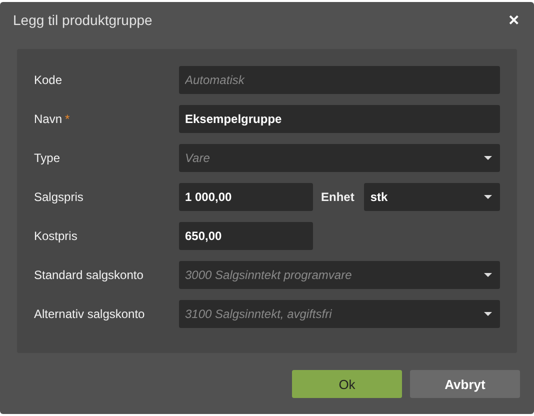 Image resolution: width=534 pixels, height=416 pixels. Describe the element at coordinates (56, 236) in the screenshot. I see `field-label: Kostpris` at that location.